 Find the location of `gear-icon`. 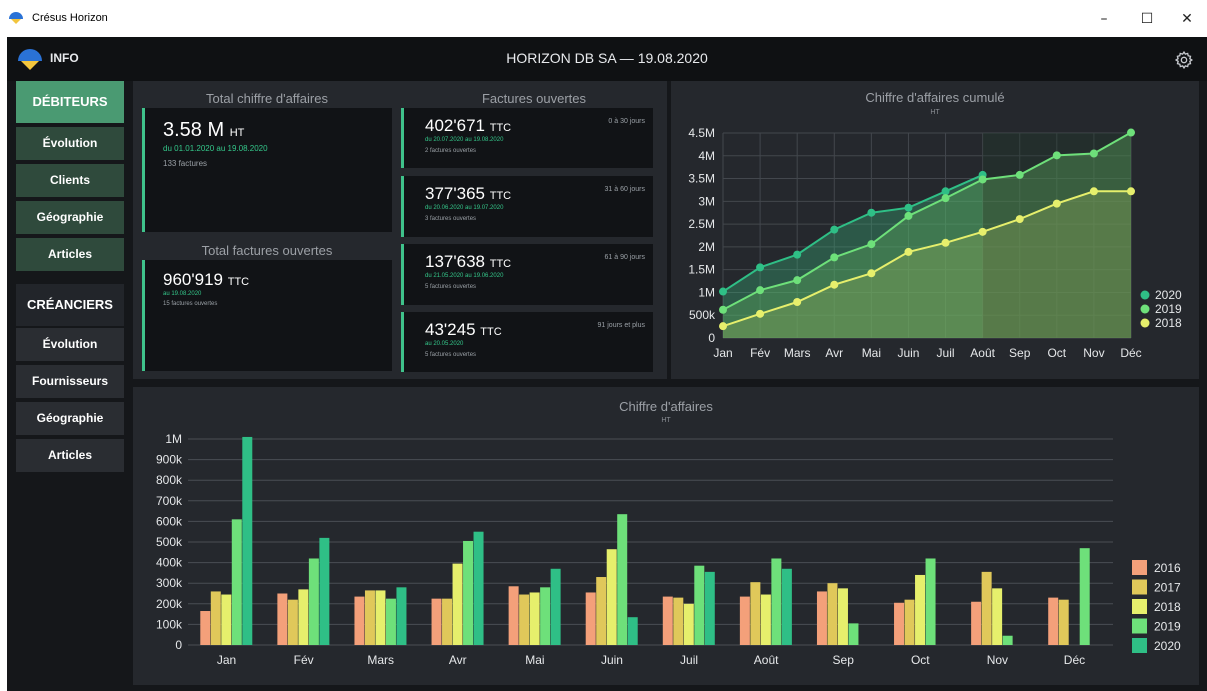

gear-icon is located at coordinates (1184, 60).